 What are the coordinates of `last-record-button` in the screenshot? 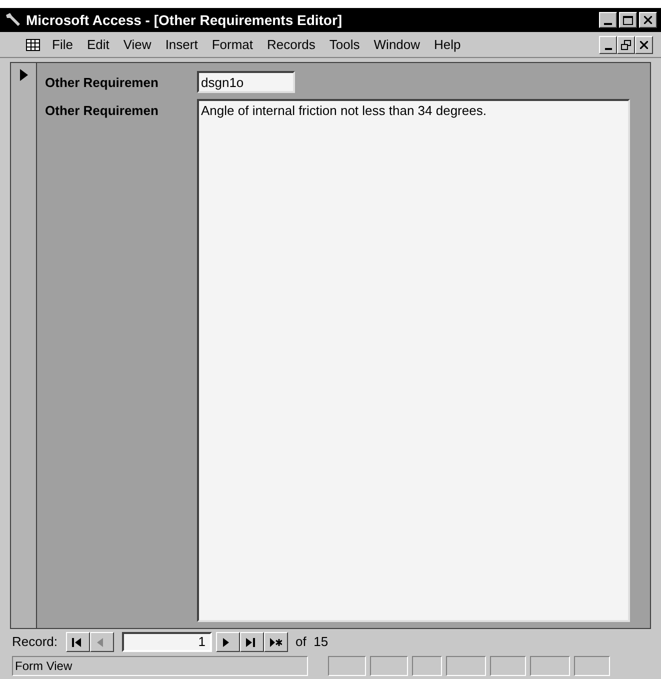 It's located at (252, 642).